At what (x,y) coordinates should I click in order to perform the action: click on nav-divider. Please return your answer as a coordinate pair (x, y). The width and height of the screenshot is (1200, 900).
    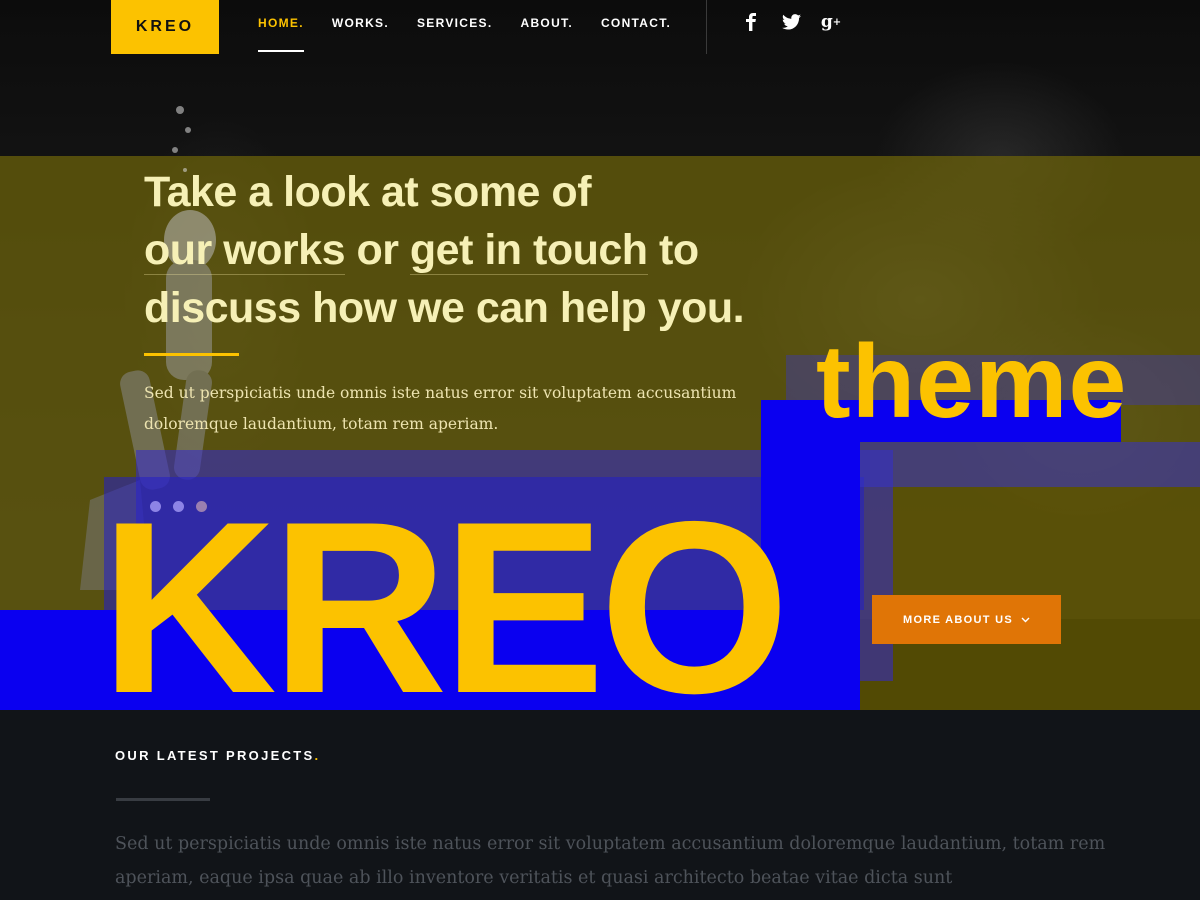
    Looking at the image, I should click on (706, 27).